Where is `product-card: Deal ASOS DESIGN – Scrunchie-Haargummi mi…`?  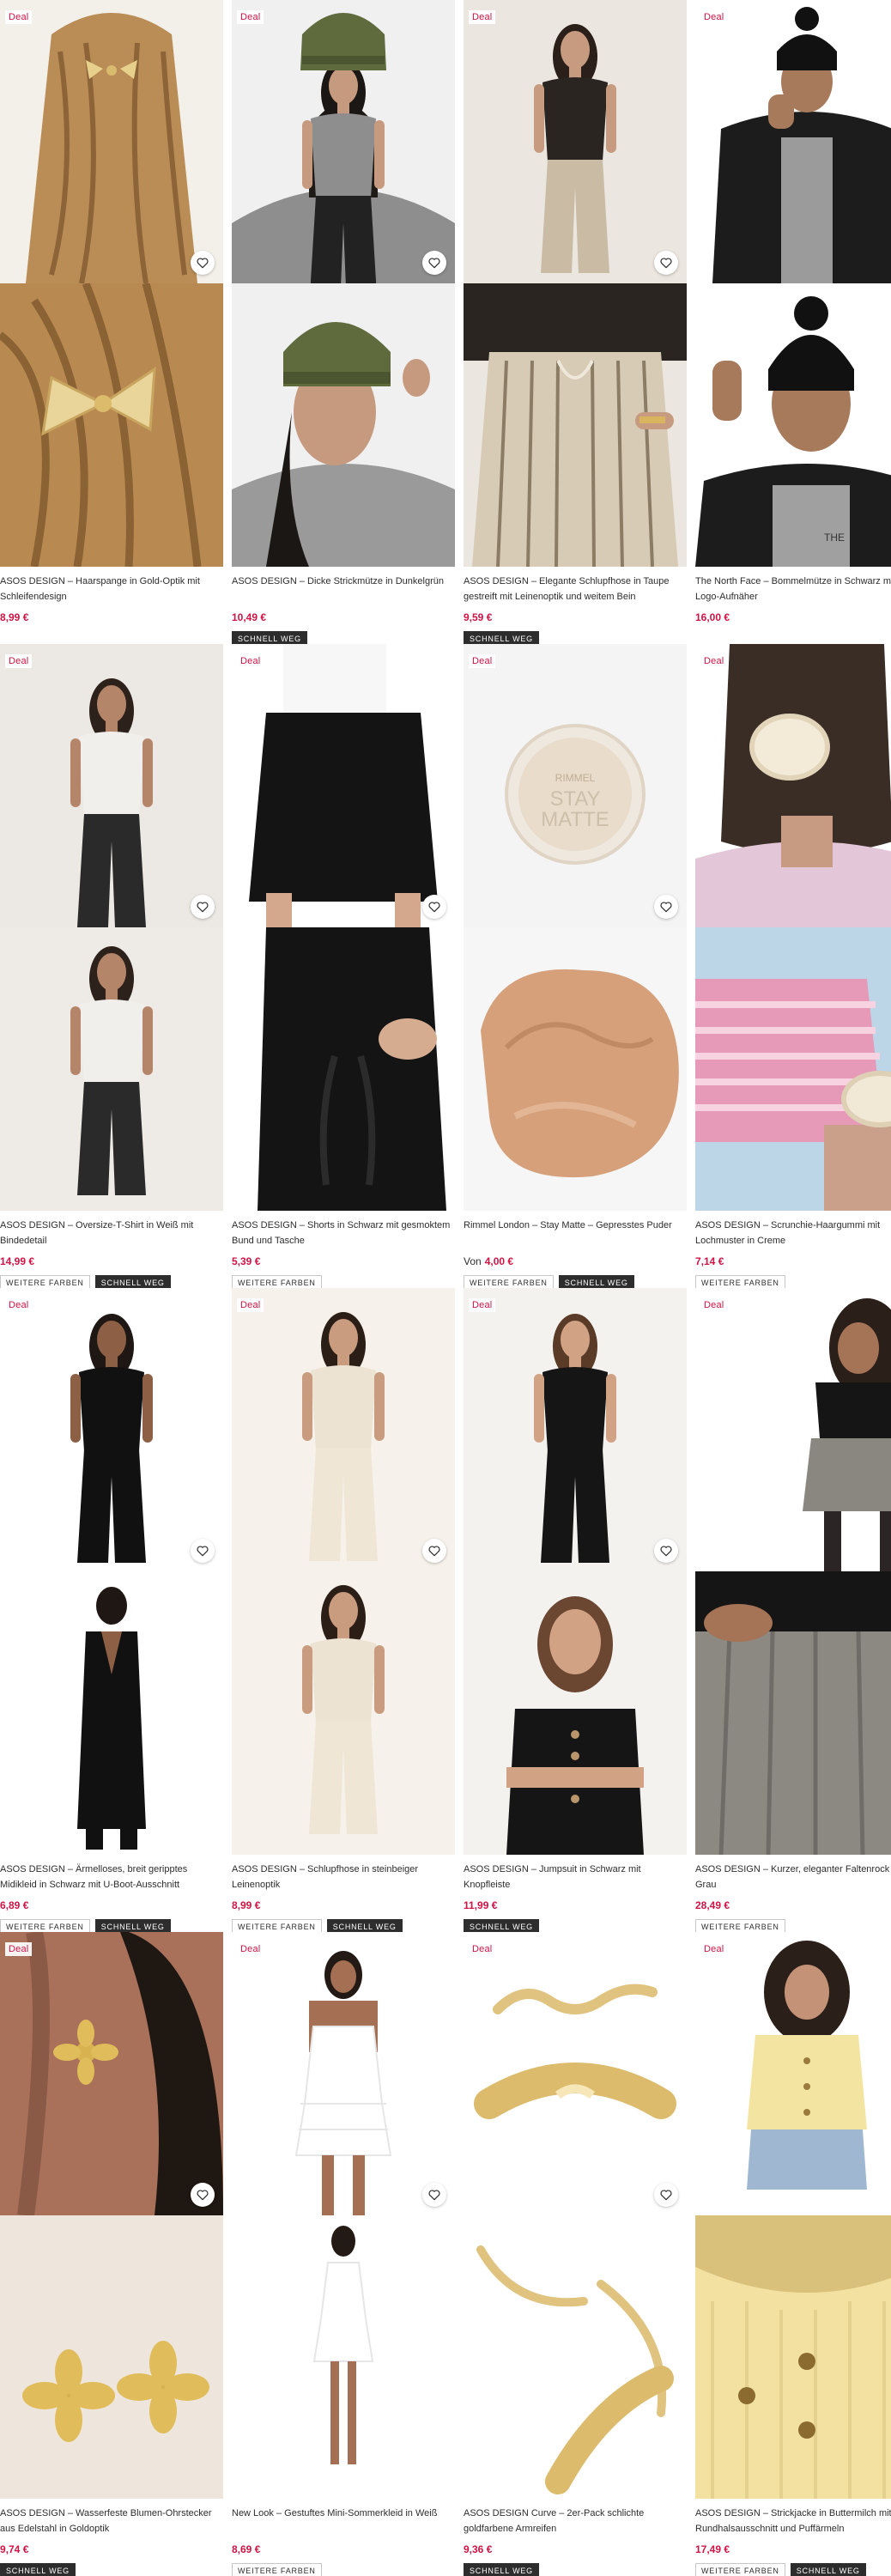
product-card: Deal ASOS DESIGN – Scrunchie-Haargummi mi… is located at coordinates (793, 968).